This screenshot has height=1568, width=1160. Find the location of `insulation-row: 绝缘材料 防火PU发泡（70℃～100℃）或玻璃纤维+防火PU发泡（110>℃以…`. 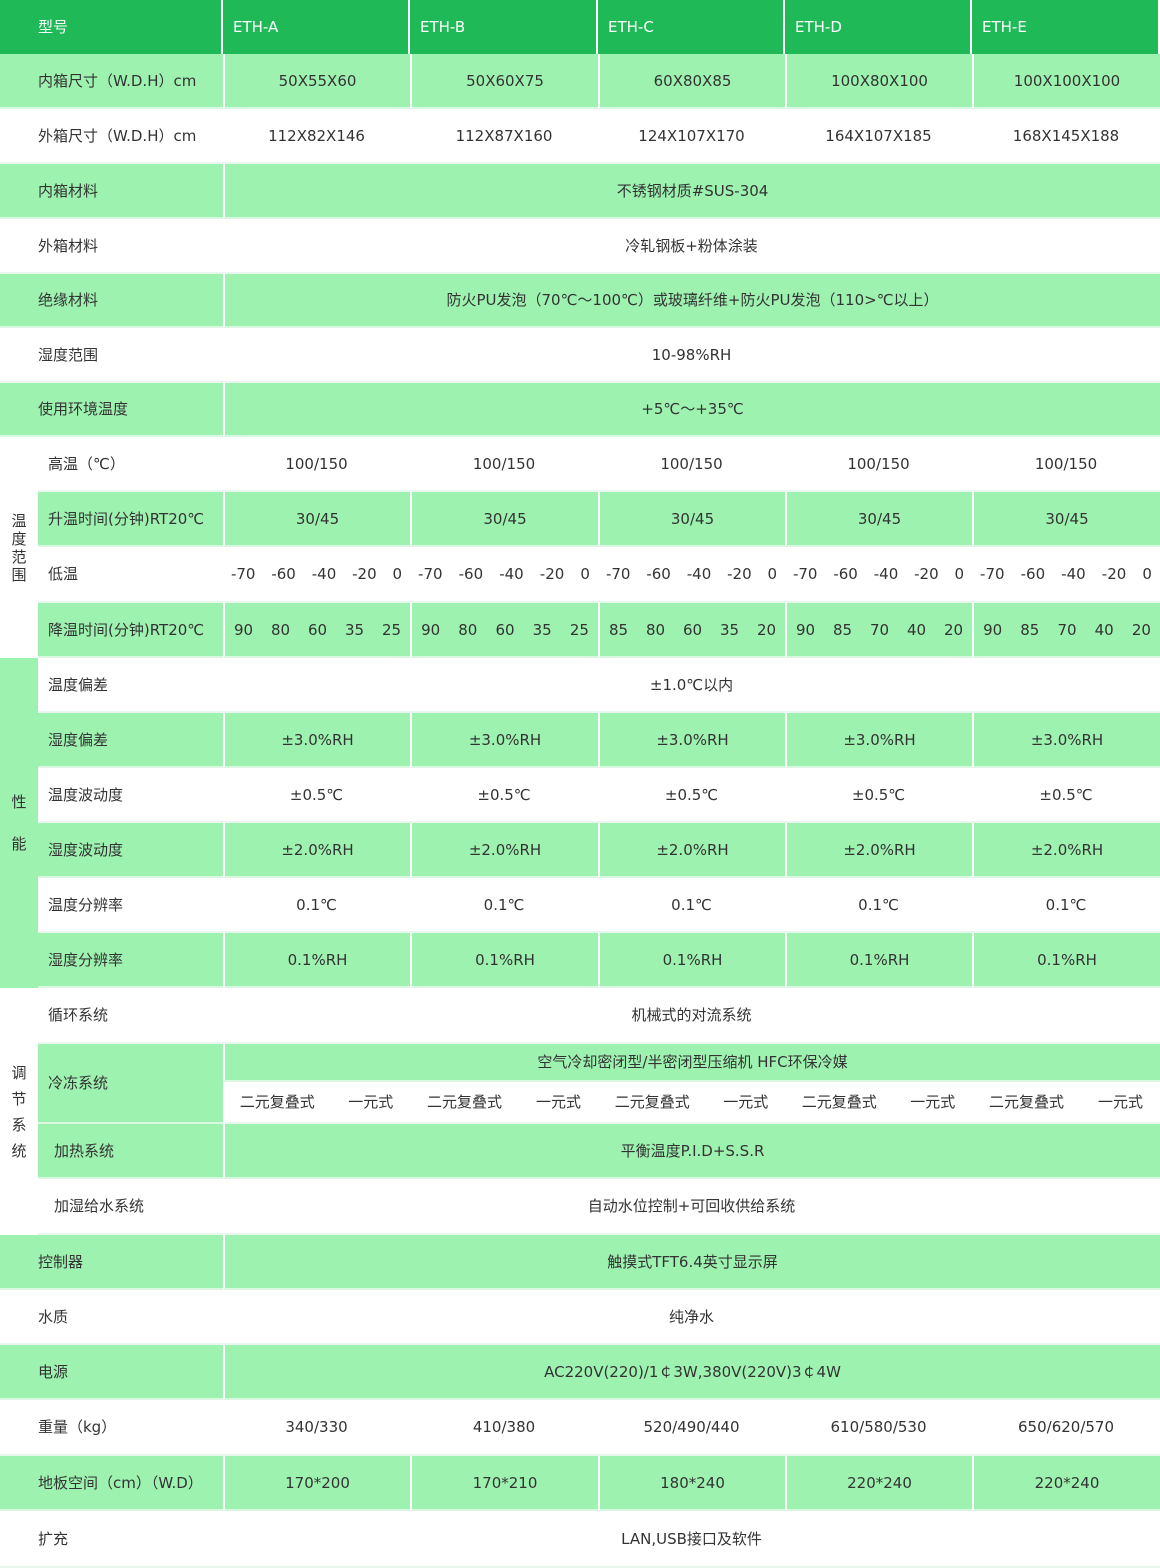

insulation-row: 绝缘材料 防火PU发泡（70℃～100℃）或玻璃纤维+防火PU发泡（110>℃以… is located at coordinates (580, 301).